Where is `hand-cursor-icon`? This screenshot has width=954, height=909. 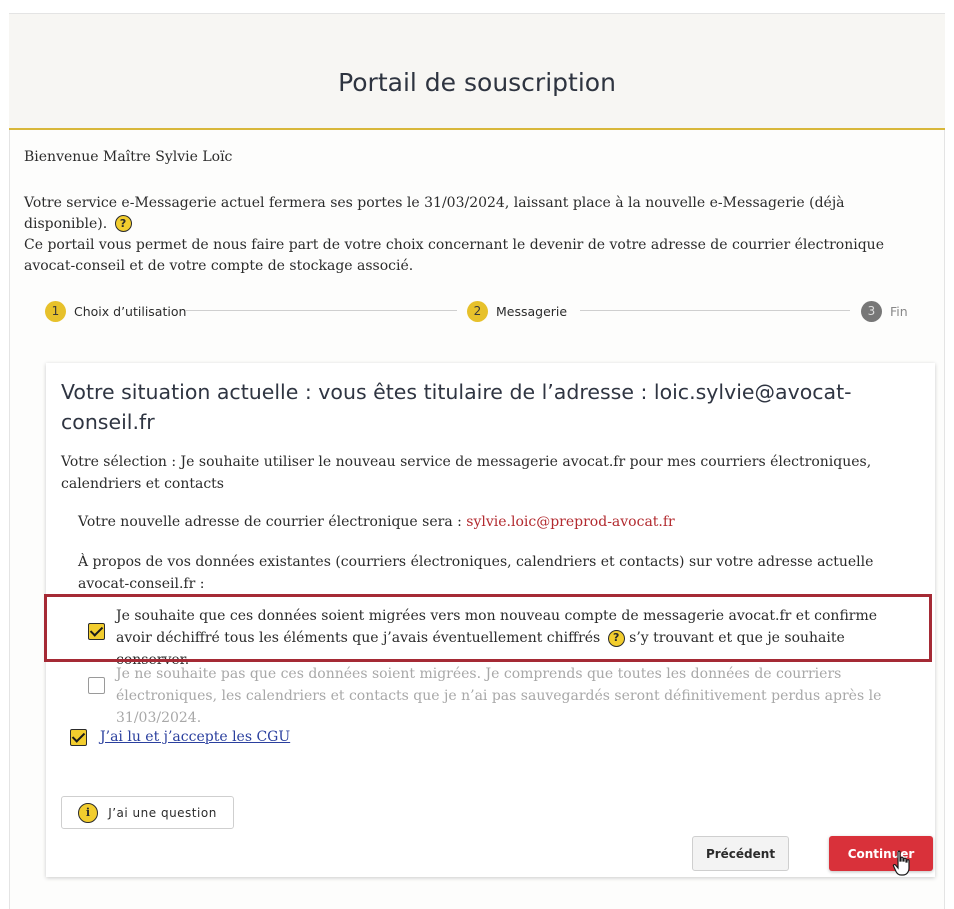
hand-cursor-icon is located at coordinates (901, 863).